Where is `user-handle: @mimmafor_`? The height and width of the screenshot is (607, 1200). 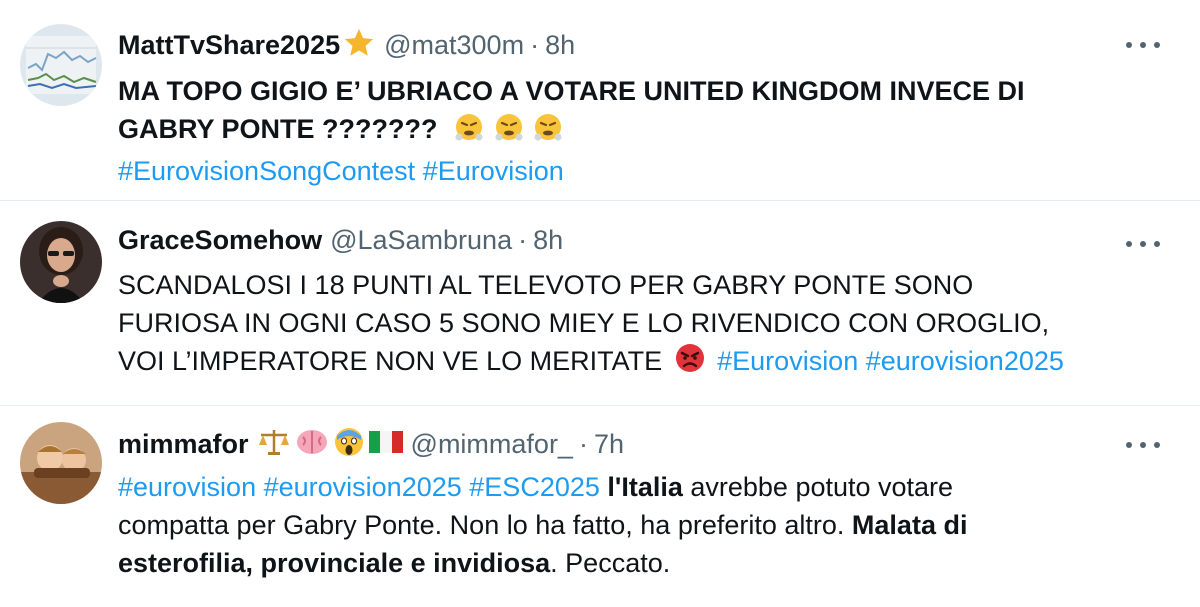
user-handle: @mimmafor_ is located at coordinates (492, 444).